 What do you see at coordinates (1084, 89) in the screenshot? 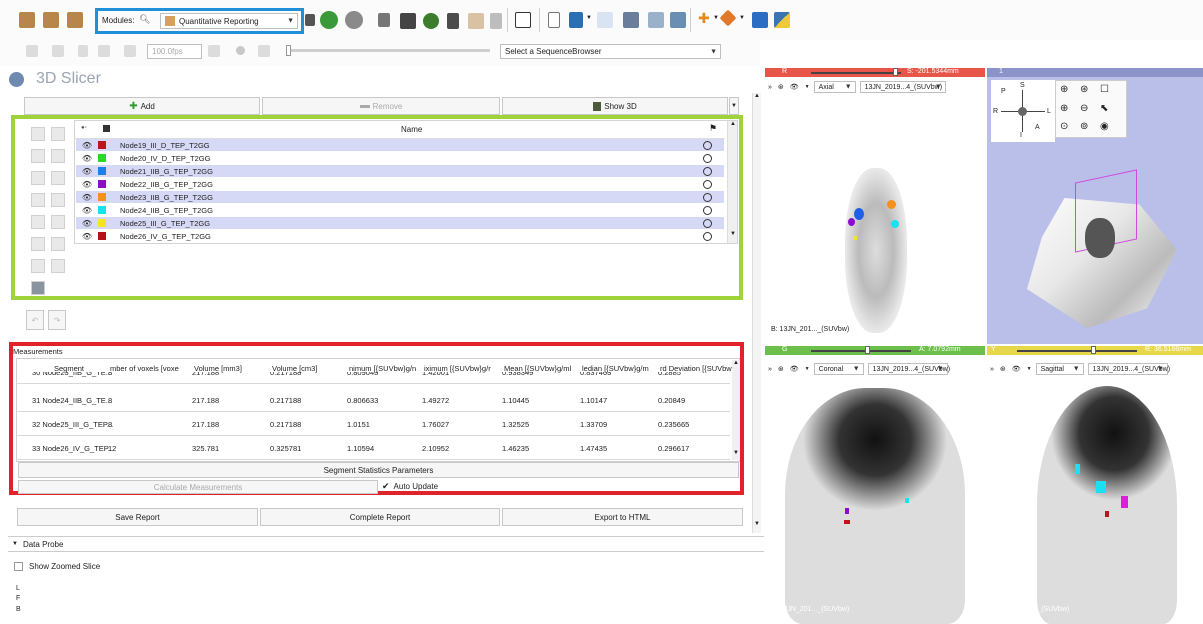
I see `rotate-icon: ⊛` at bounding box center [1084, 89].